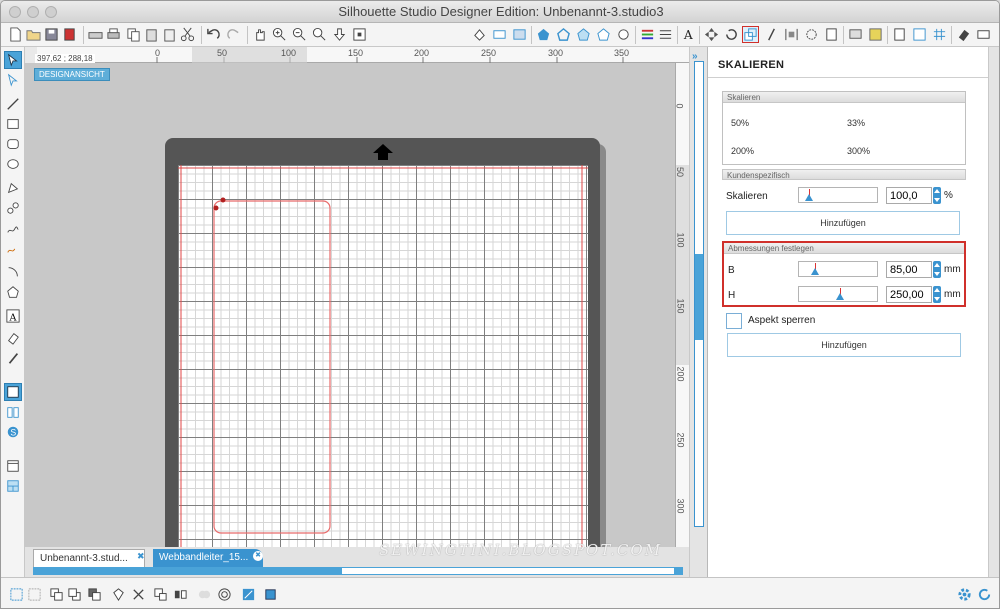 This screenshot has height=609, width=1000. I want to click on store-icon, so click(855, 34).